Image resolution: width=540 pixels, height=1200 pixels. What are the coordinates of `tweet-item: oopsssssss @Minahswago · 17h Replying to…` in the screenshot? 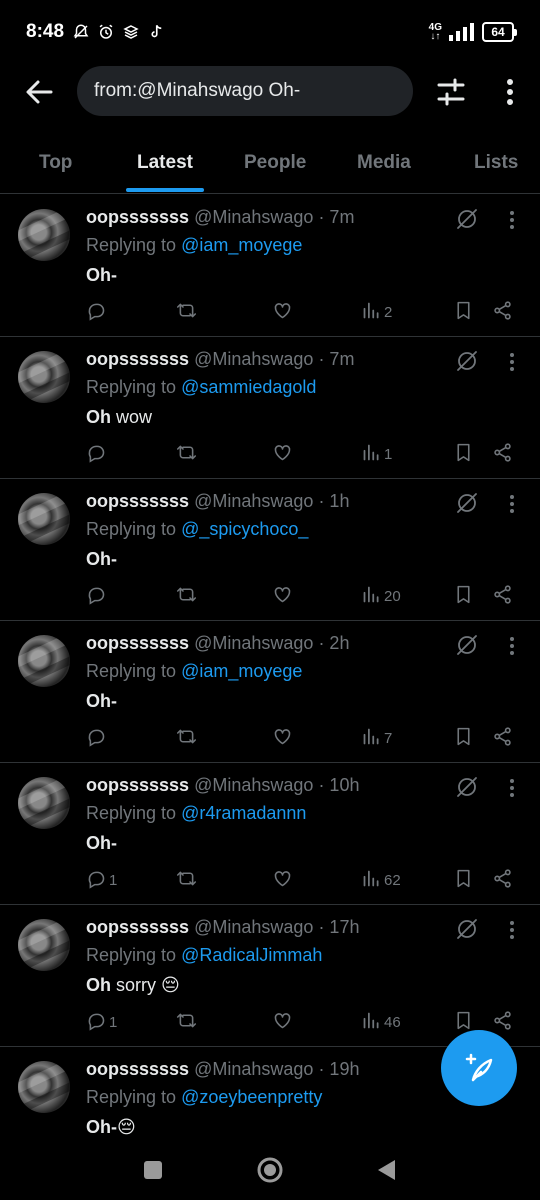 It's located at (270, 976).